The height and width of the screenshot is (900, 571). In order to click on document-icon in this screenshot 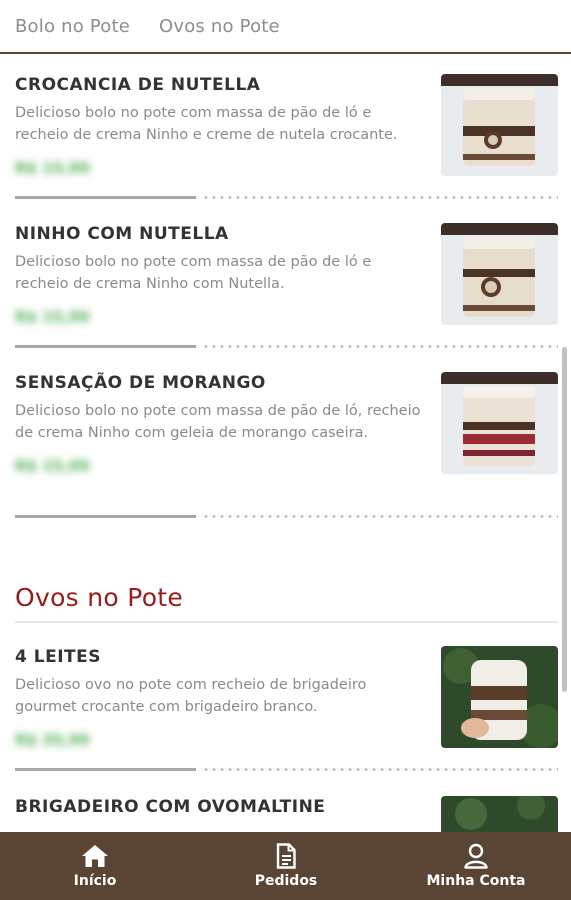, I will do `click(286, 856)`.